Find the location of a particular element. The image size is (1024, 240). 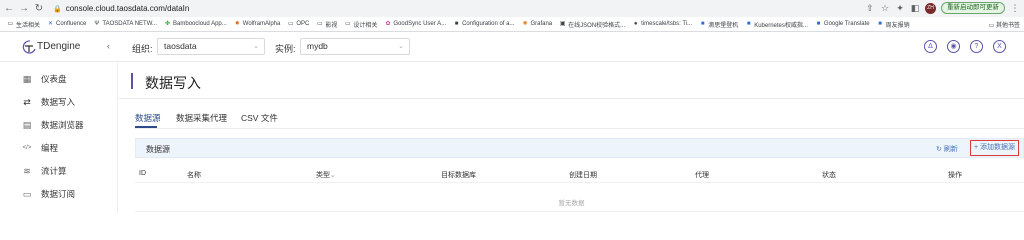

column-header: 操作 is located at coordinates (955, 175).